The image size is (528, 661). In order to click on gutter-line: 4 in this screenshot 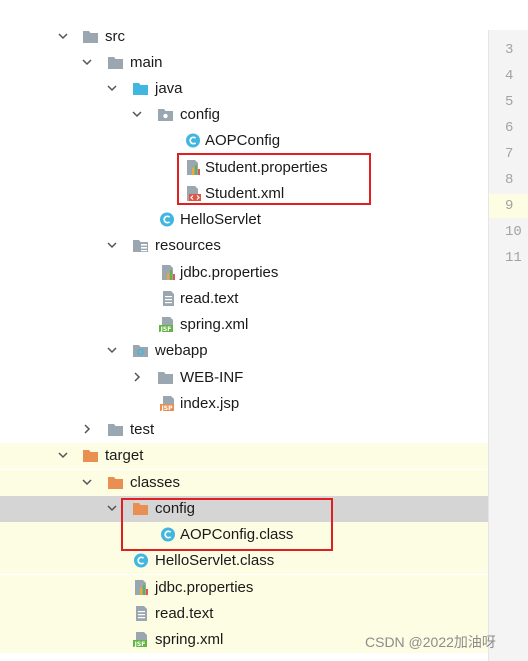, I will do `click(508, 76)`.